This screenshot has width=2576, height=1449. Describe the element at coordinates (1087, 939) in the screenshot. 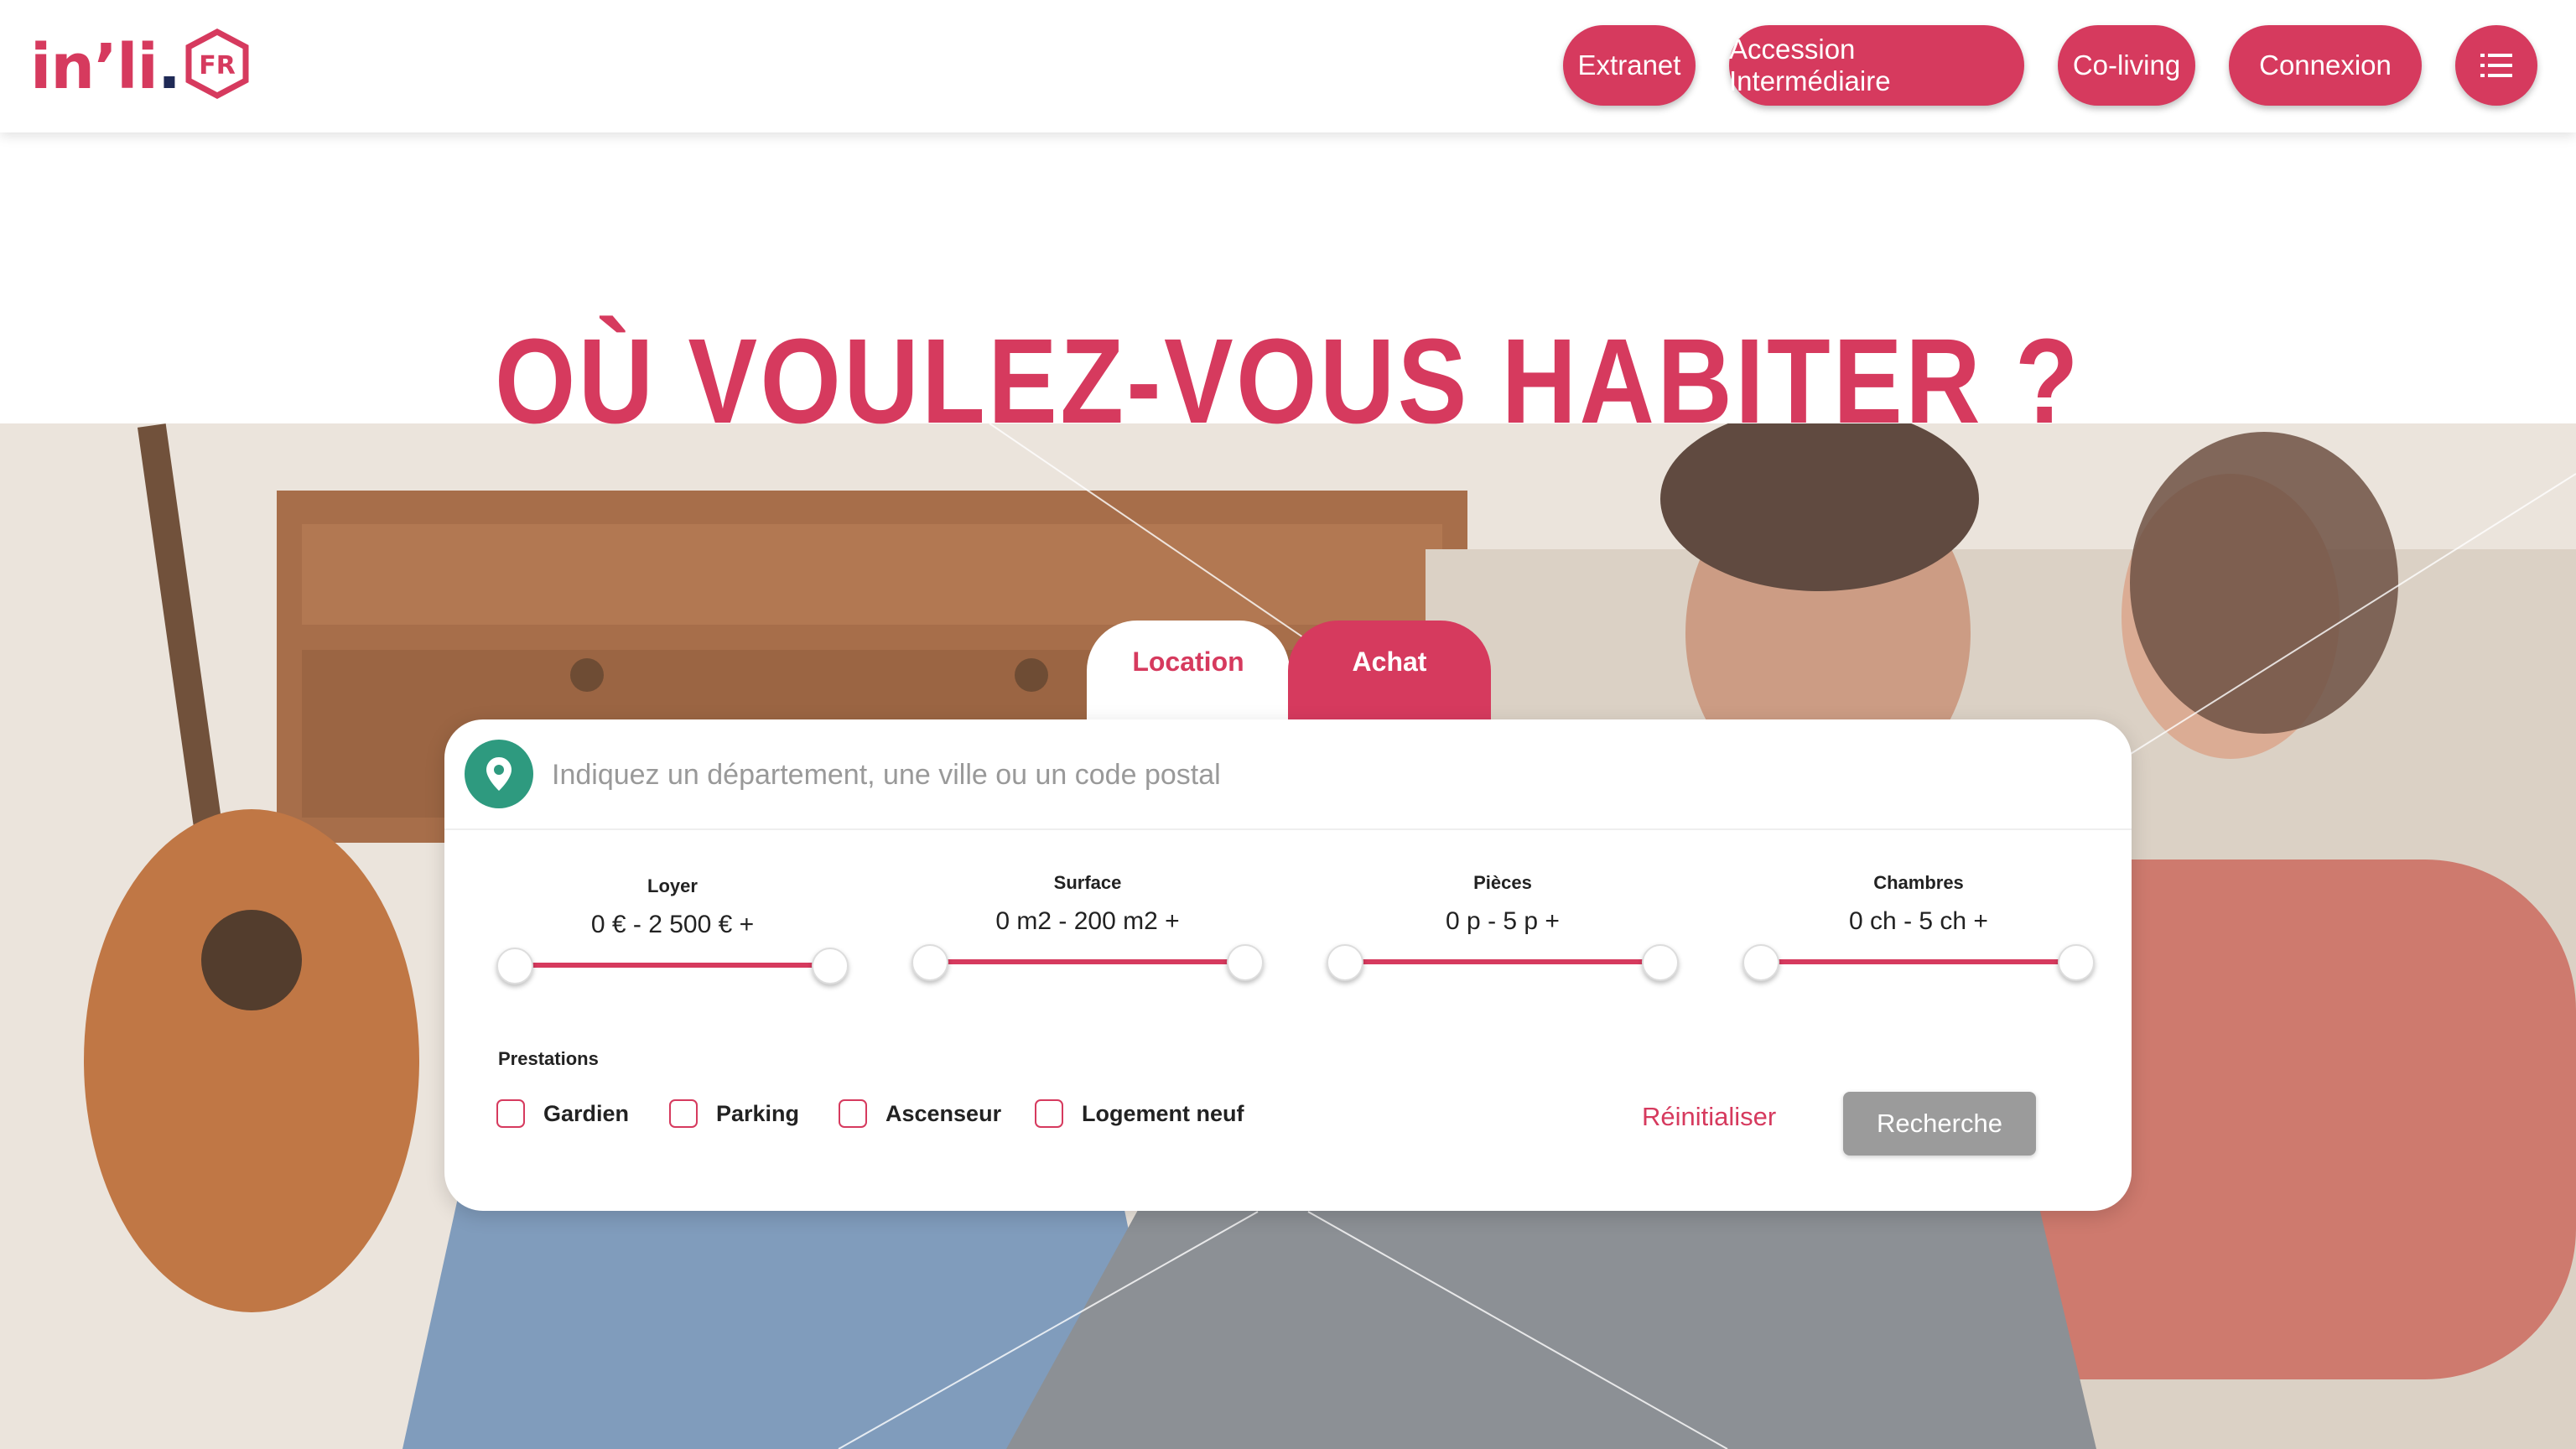

I see `filter-surface: Surface 0 m2 - 200 m2 +` at that location.